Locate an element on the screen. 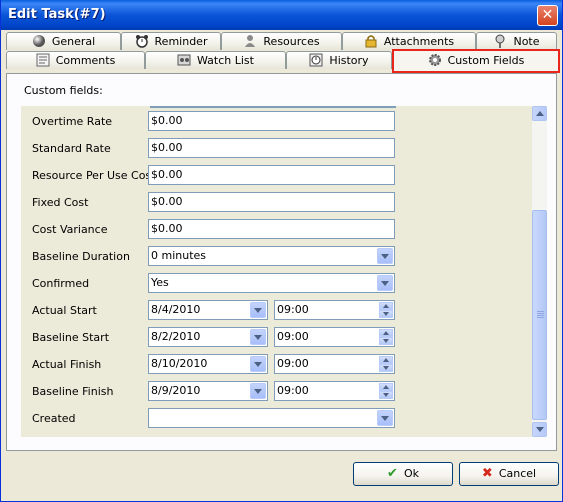 Image resolution: width=563 pixels, height=502 pixels. field-label: Baseline Start is located at coordinates (71, 337).